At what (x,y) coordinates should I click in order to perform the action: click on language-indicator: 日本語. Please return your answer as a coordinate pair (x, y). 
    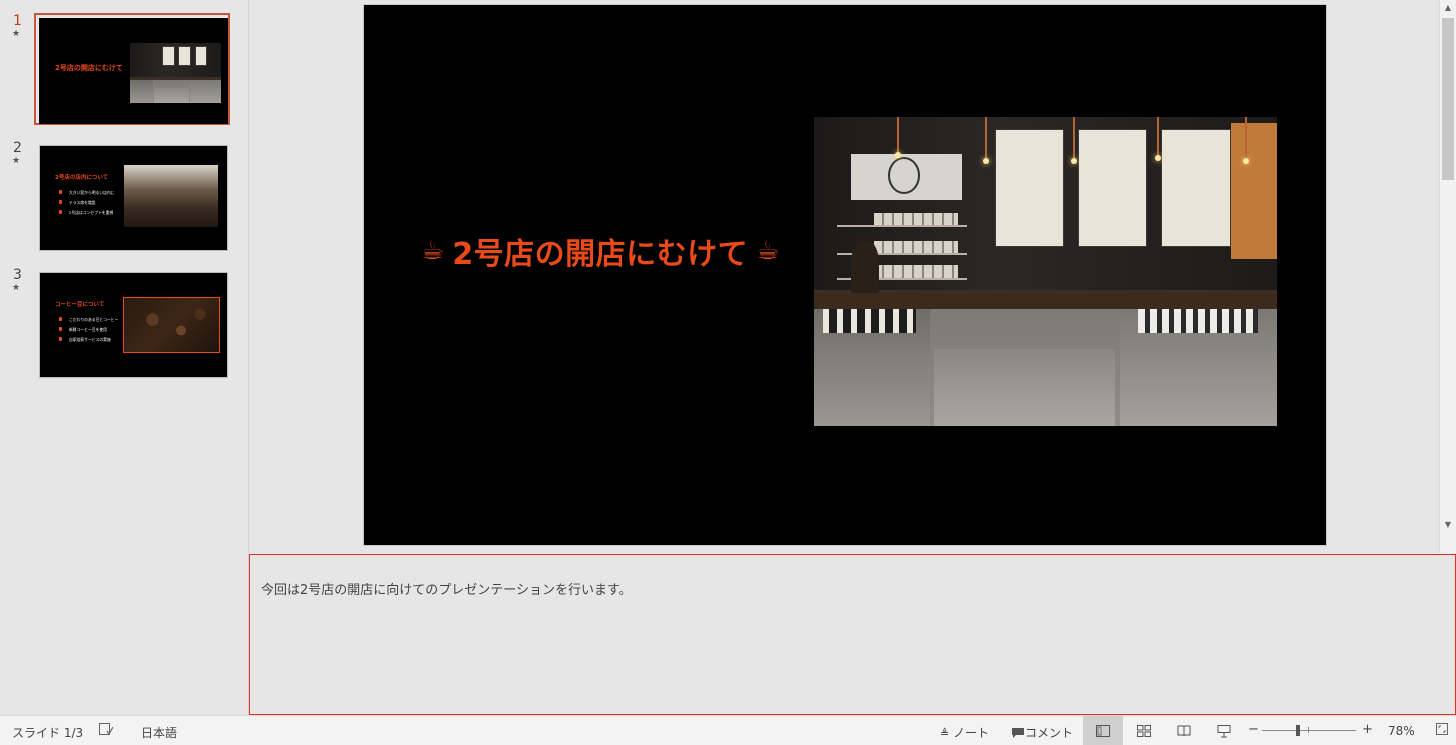
    Looking at the image, I should click on (159, 732).